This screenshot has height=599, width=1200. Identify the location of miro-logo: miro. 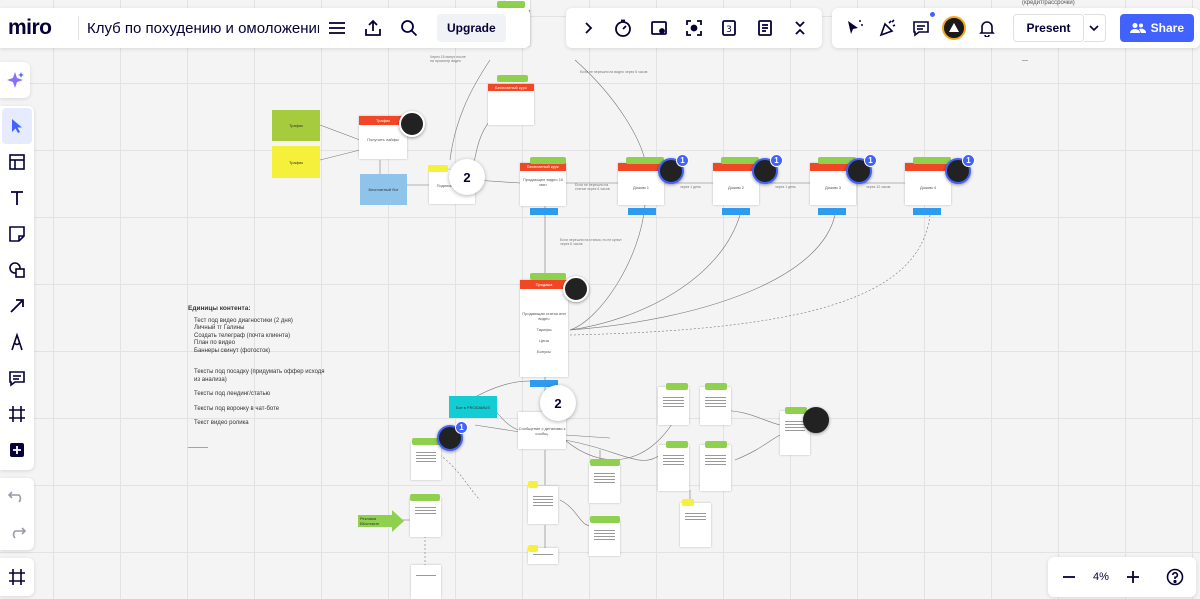
(38, 28).